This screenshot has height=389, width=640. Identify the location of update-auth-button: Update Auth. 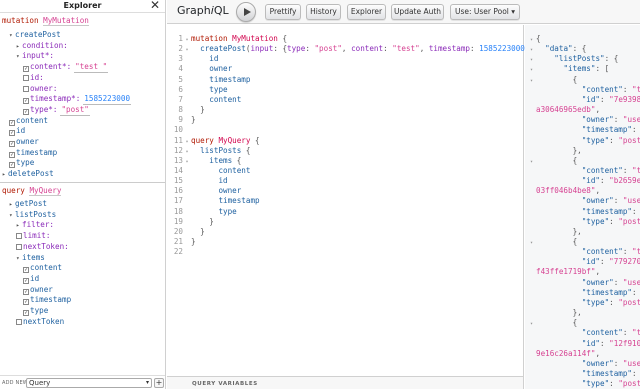
(417, 12).